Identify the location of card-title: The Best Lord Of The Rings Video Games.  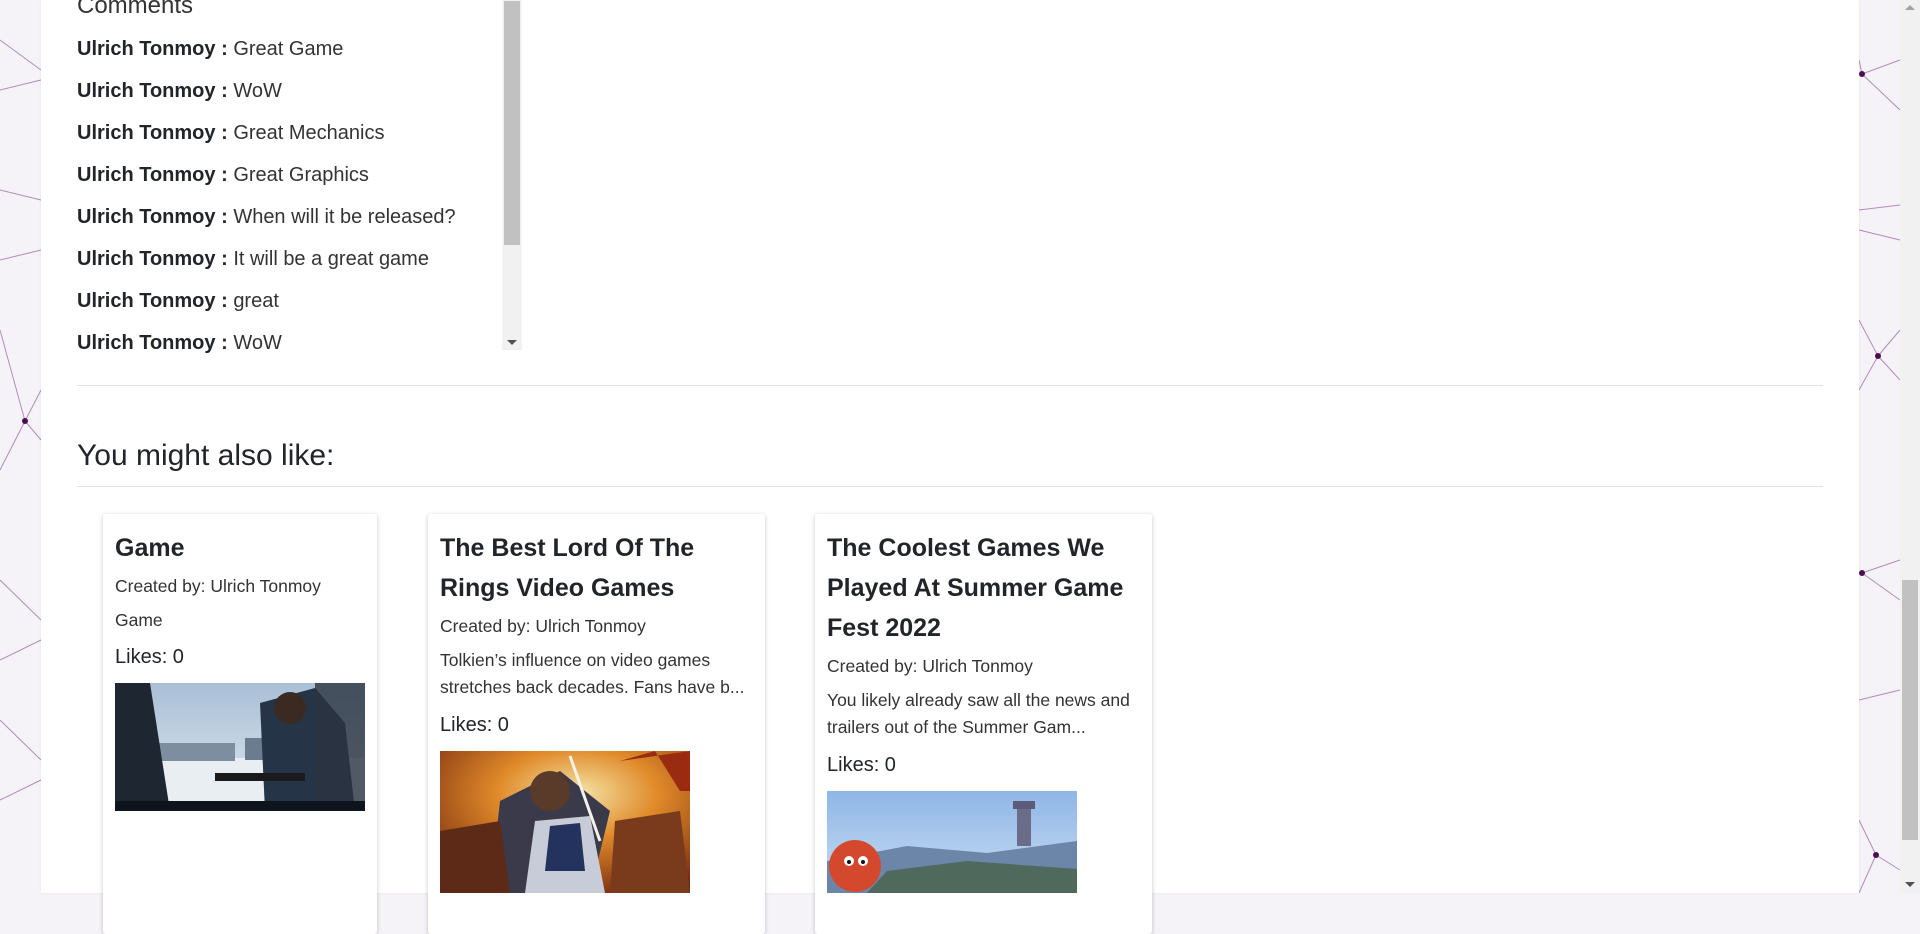
(567, 568).